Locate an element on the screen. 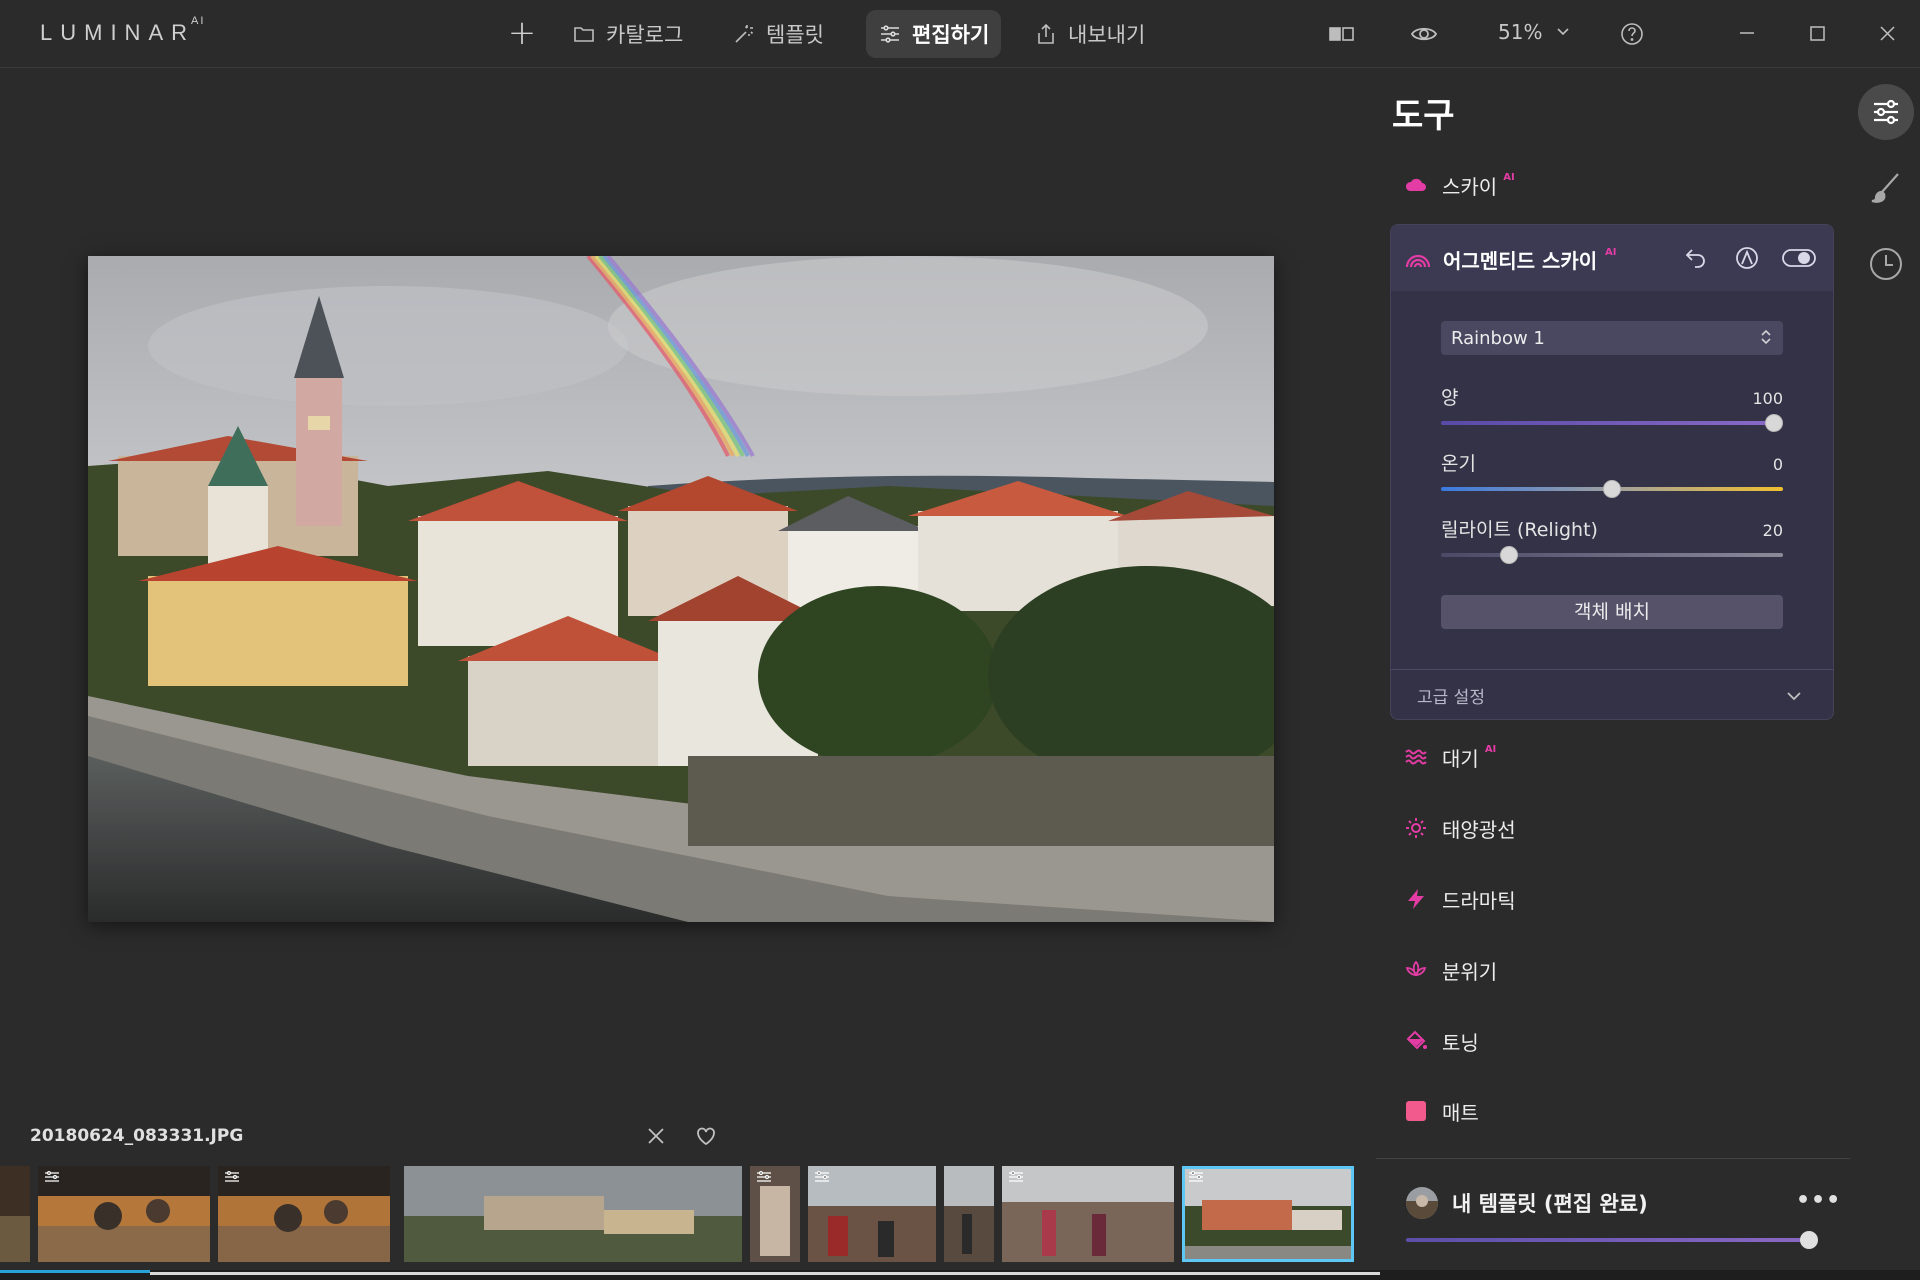 Image resolution: width=1920 pixels, height=1280 pixels. updown-chevron-icon is located at coordinates (1766, 337).